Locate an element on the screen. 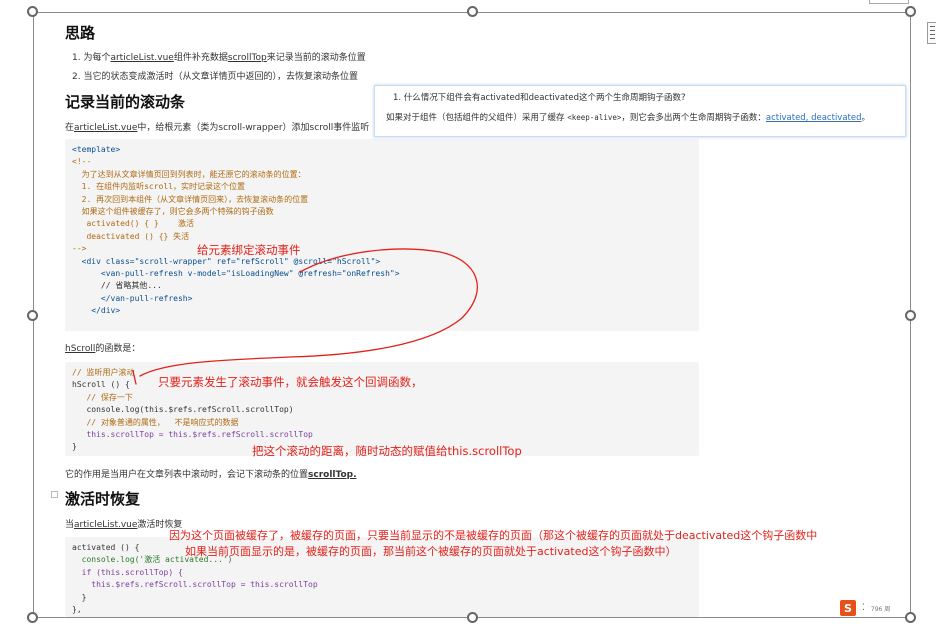 This screenshot has height=634, width=936. page-indicator: 796 周 is located at coordinates (880, 609).